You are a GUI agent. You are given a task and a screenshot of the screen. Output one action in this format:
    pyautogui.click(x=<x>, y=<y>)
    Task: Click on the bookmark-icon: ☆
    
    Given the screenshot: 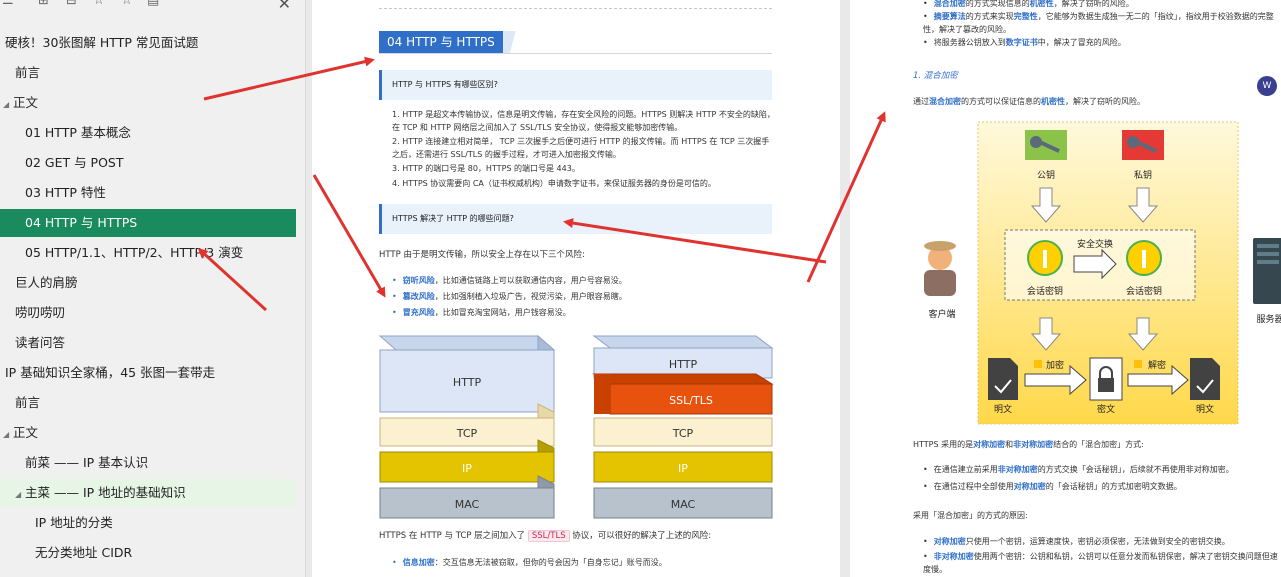 What is the action you would take?
    pyautogui.click(x=127, y=4)
    